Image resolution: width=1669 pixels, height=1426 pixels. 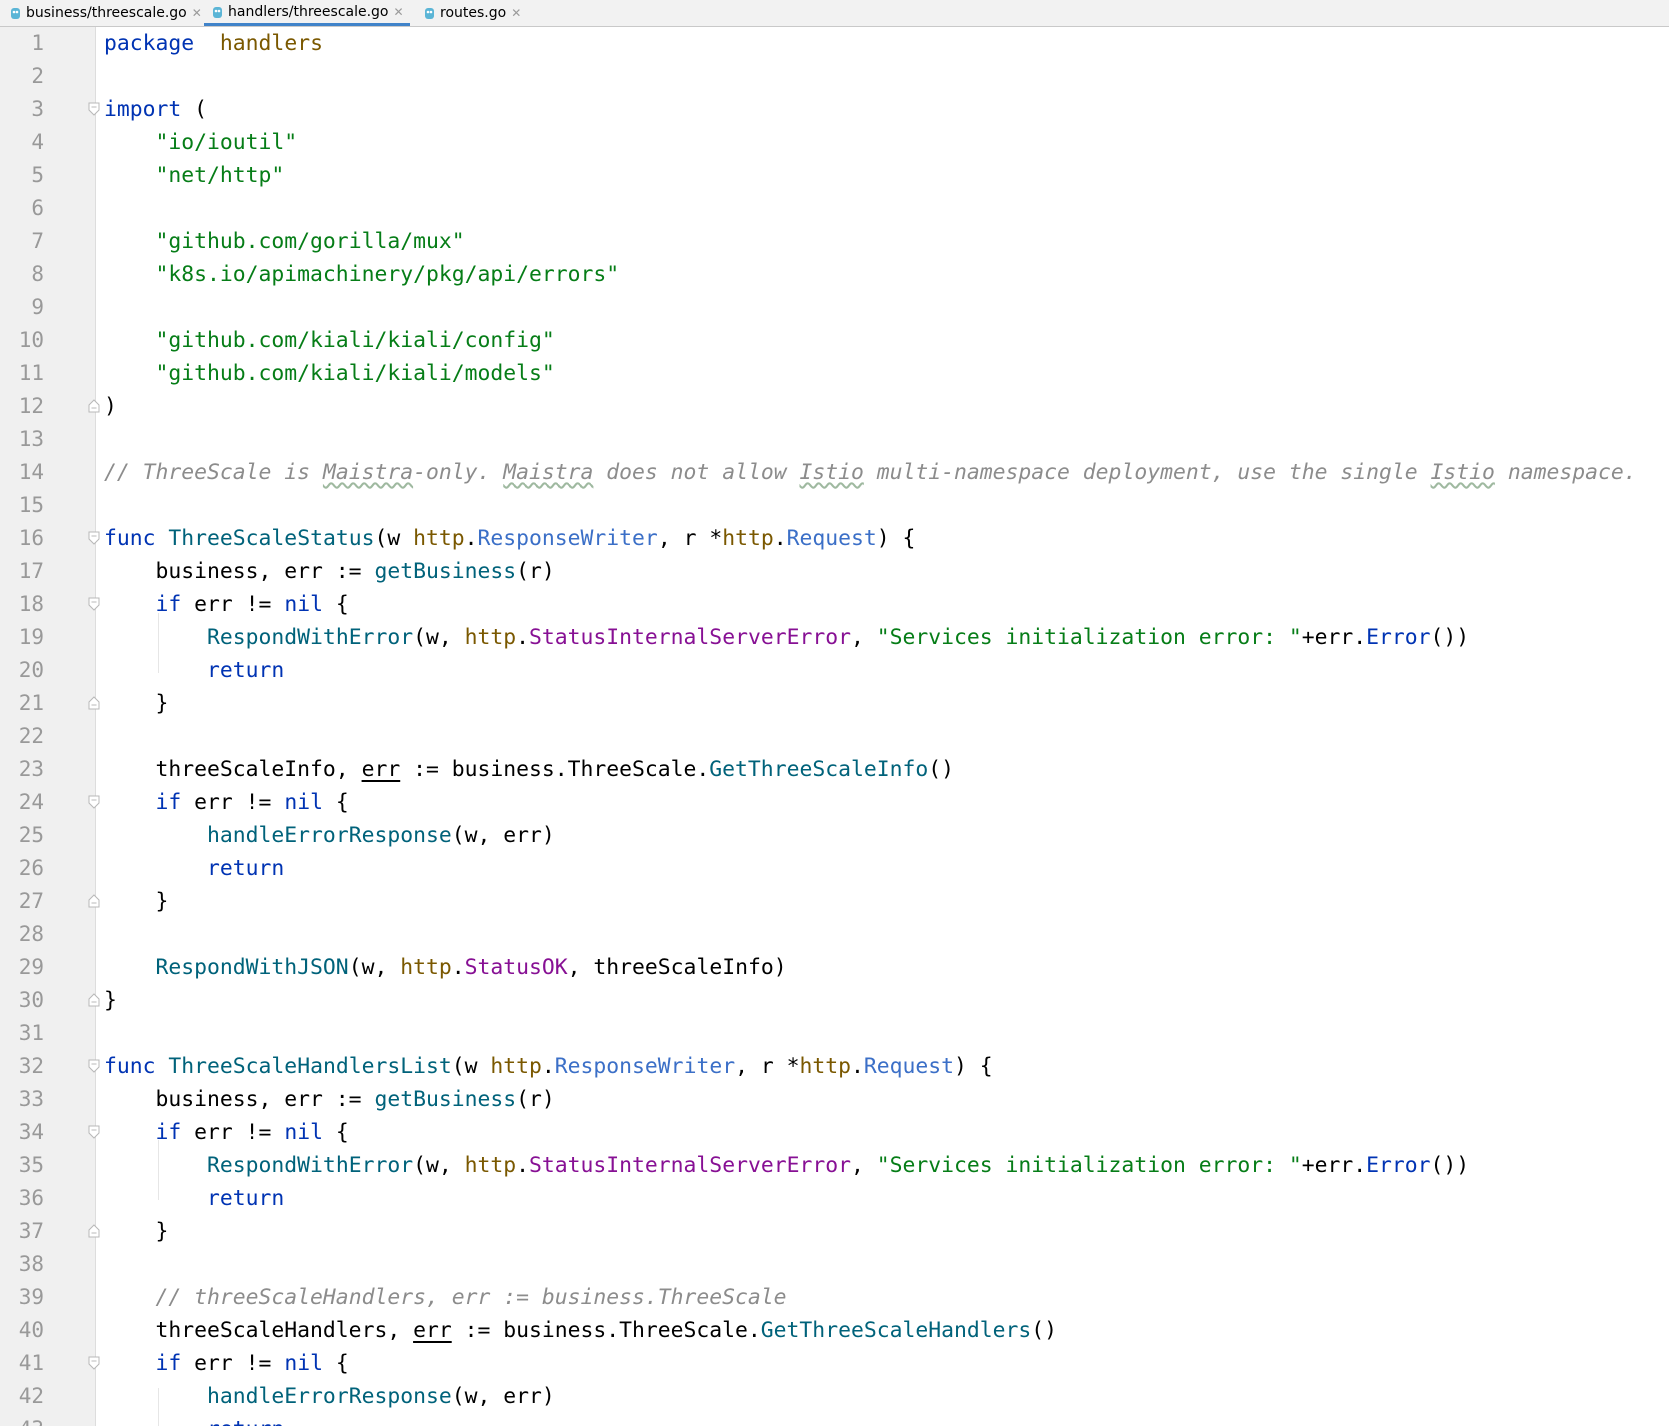 I want to click on tab-business-threescale: business/threescale.go ✕, so click(x=105, y=13).